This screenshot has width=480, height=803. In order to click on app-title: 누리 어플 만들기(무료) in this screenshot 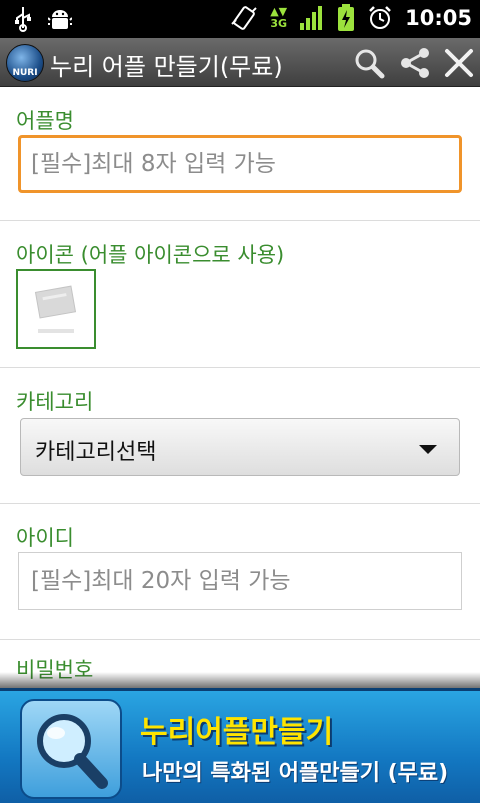, I will do `click(166, 67)`.